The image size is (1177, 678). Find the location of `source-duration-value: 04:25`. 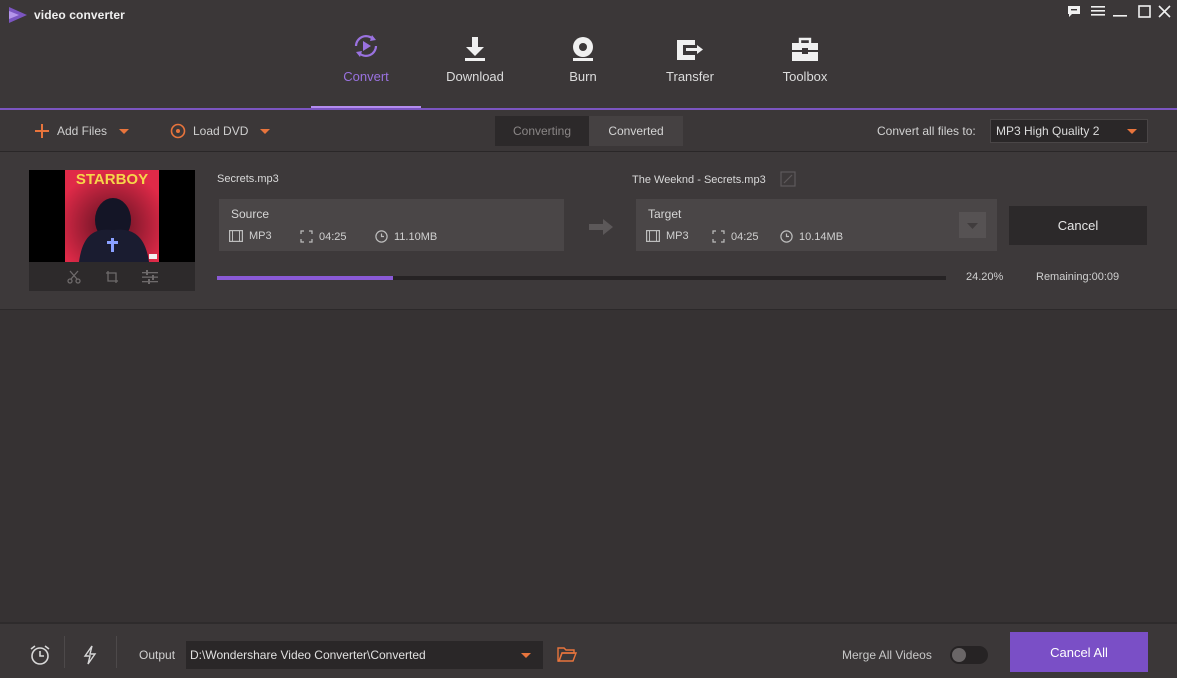

source-duration-value: 04:25 is located at coordinates (333, 236).